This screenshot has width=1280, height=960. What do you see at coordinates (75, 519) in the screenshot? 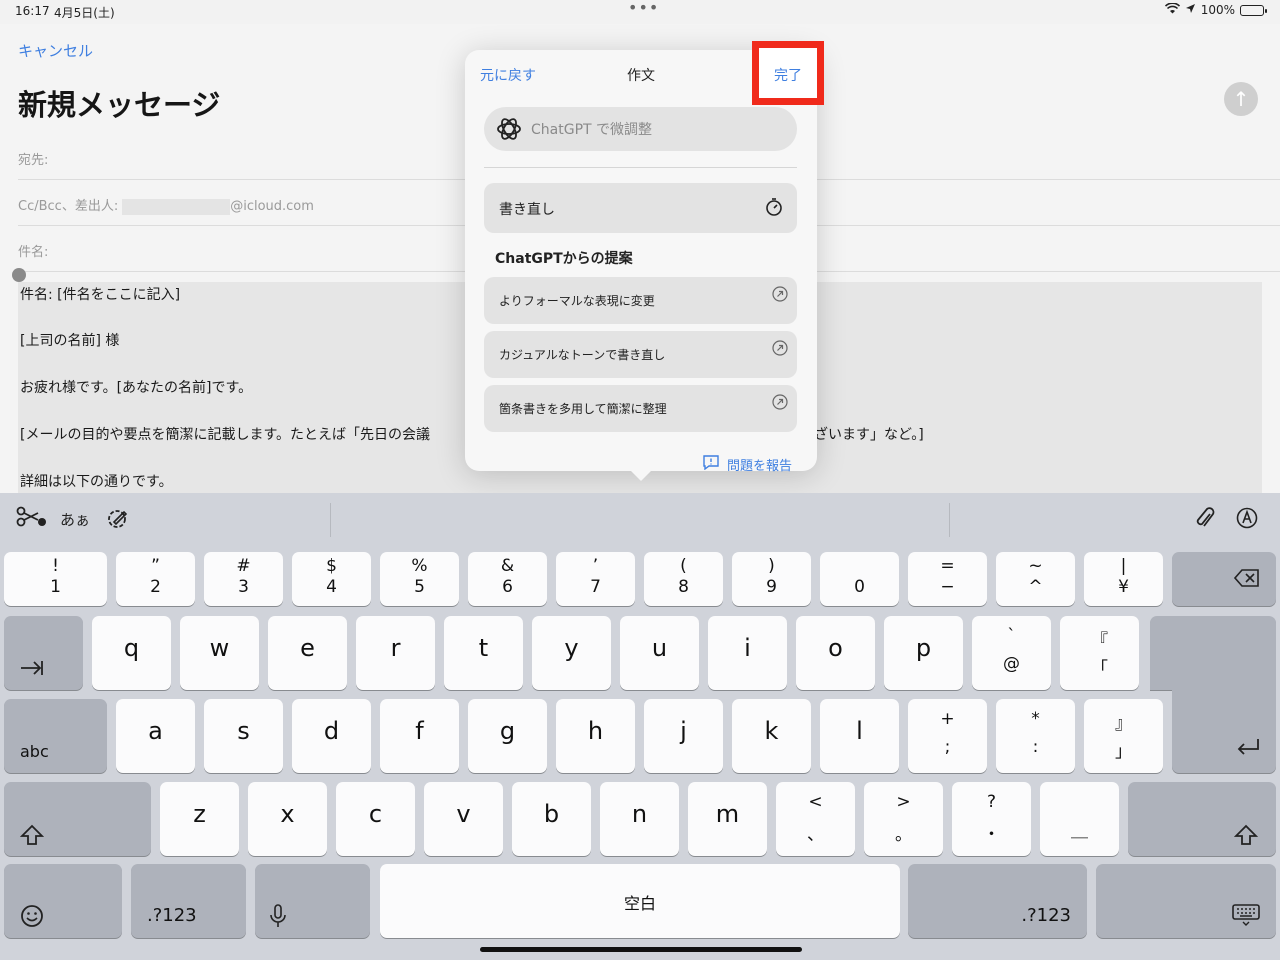
I see `kana-toggle: あぁ` at bounding box center [75, 519].